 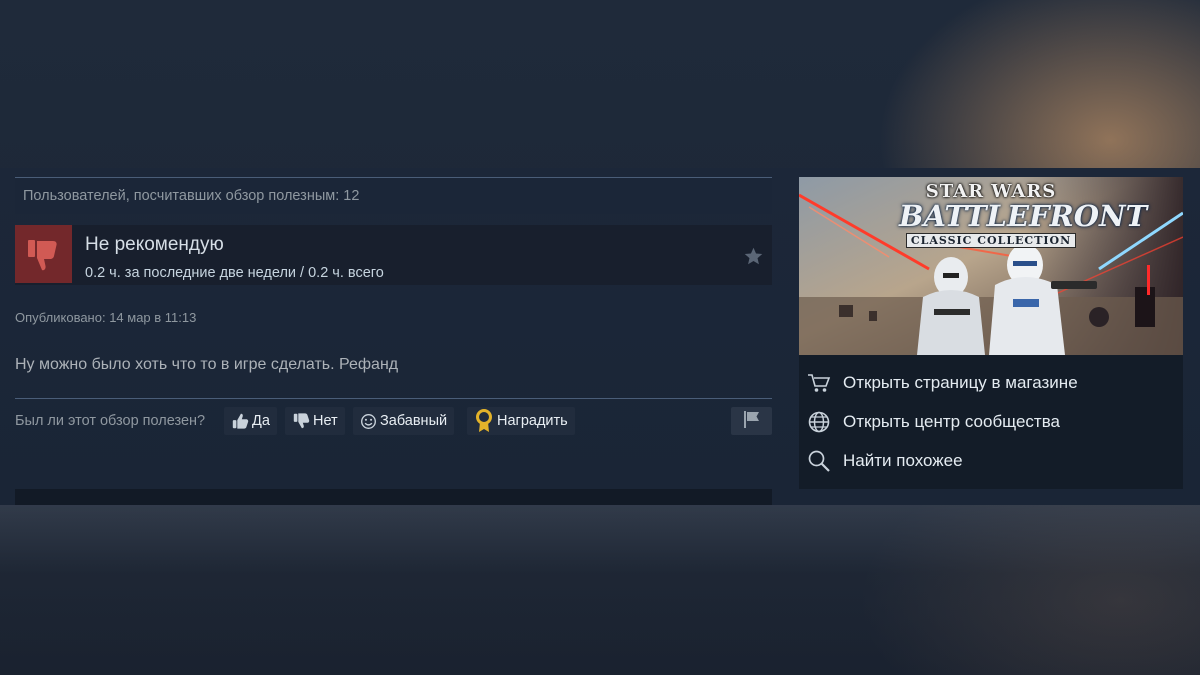 I want to click on star-icon, so click(x=753, y=256).